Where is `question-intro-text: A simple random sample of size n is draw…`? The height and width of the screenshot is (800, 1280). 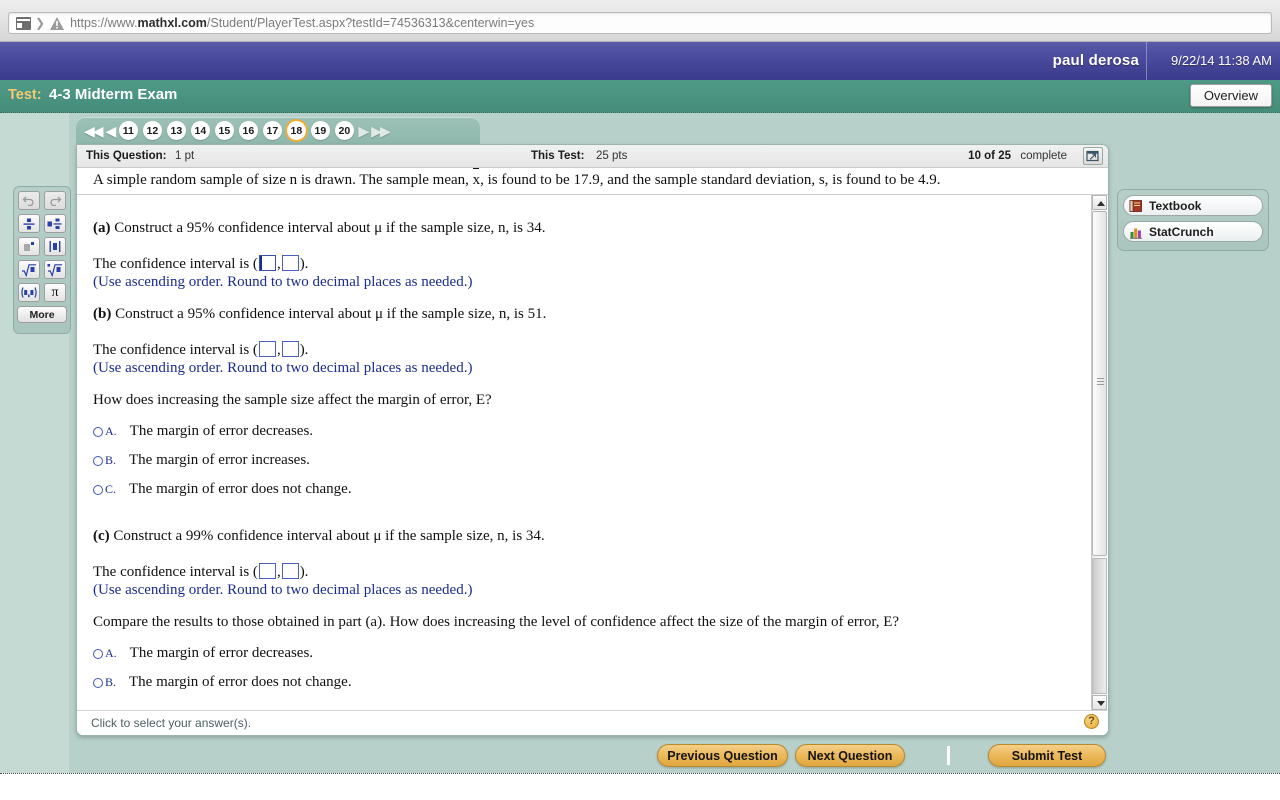 question-intro-text: A simple random sample of size n is draw… is located at coordinates (516, 178).